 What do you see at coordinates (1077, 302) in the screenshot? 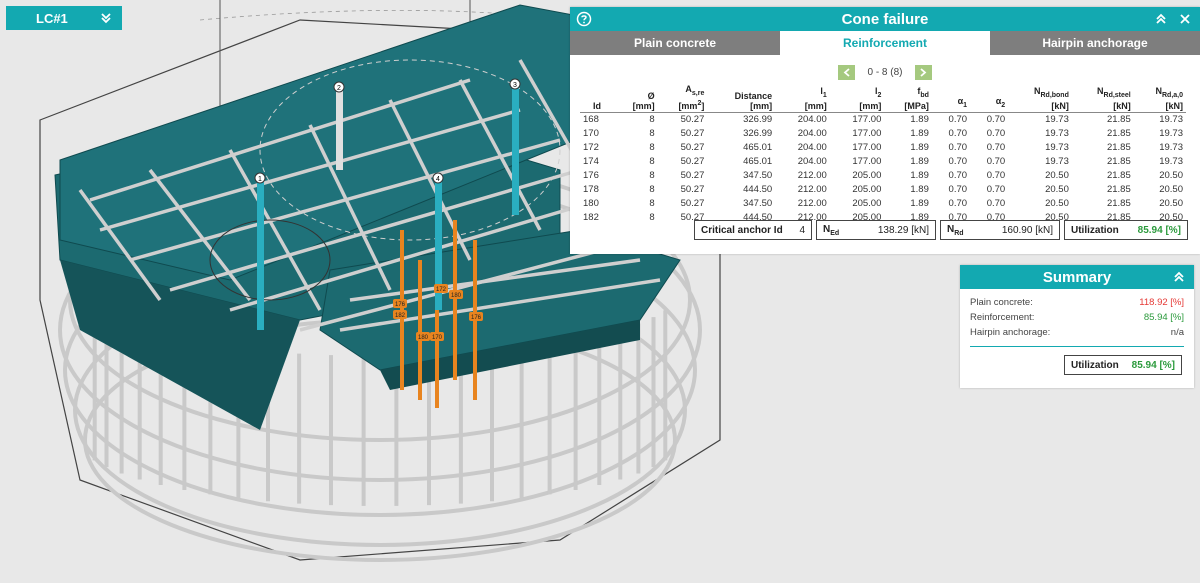
I see `summary-row-plain-concrete: Plain concrete: 118.92 [%]` at bounding box center [1077, 302].